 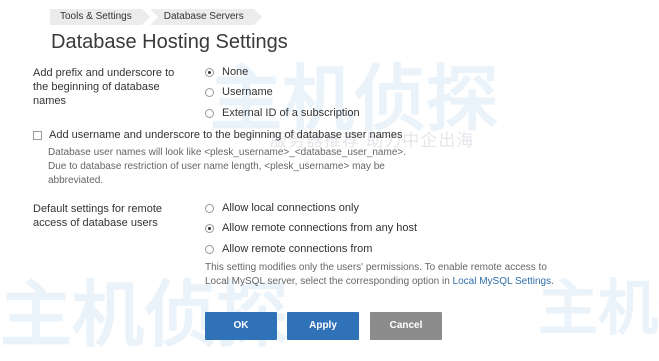 I want to click on radio-label: External ID of a subscription, so click(x=291, y=113).